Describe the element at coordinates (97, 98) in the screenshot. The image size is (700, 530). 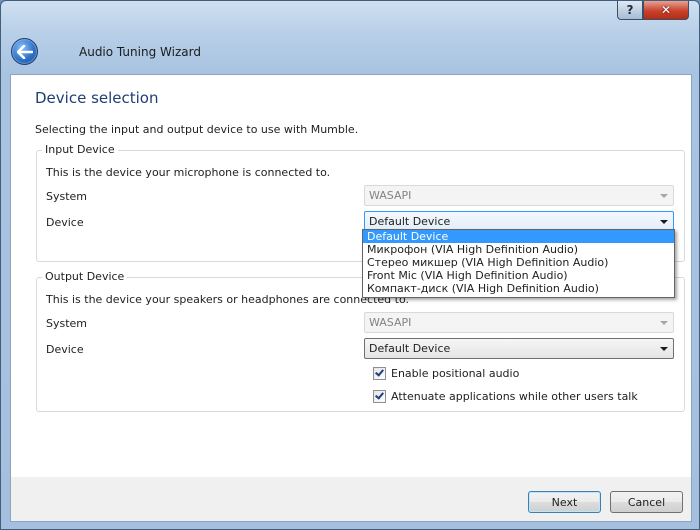
I see `page-title: Device selection` at that location.